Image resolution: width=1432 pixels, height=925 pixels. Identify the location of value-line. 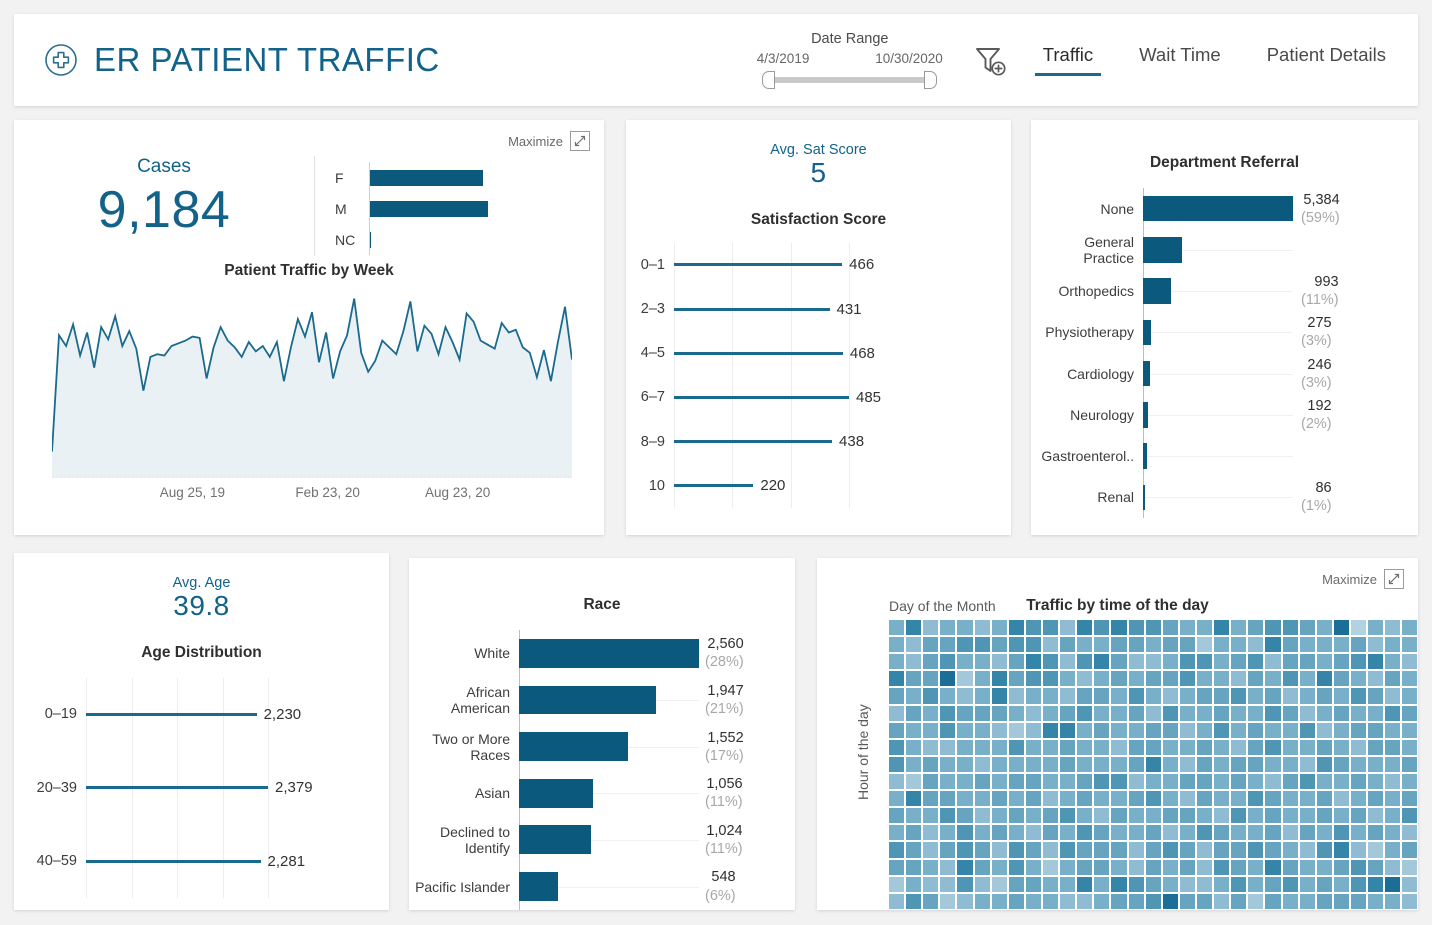
(758, 265).